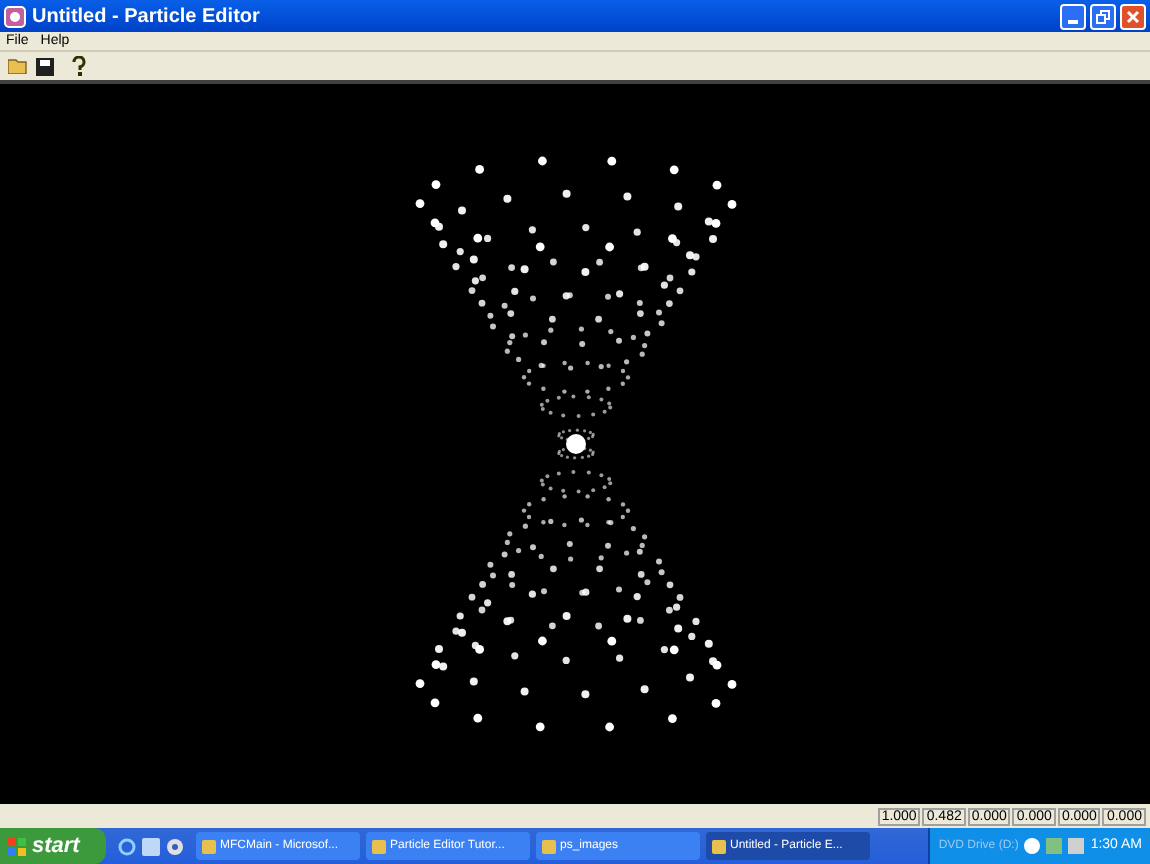 The image size is (1150, 864). Describe the element at coordinates (151, 846) in the screenshot. I see `window-icon` at that location.